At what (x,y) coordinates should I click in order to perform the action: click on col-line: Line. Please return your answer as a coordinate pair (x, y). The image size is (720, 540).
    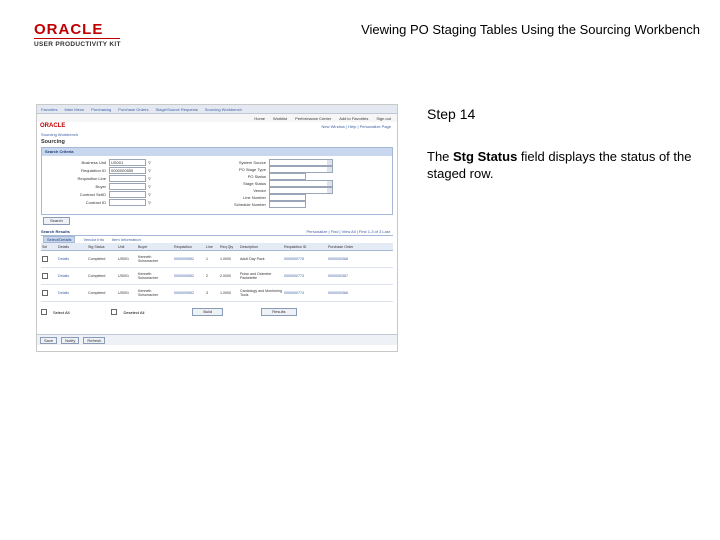
    Looking at the image, I should click on (212, 247).